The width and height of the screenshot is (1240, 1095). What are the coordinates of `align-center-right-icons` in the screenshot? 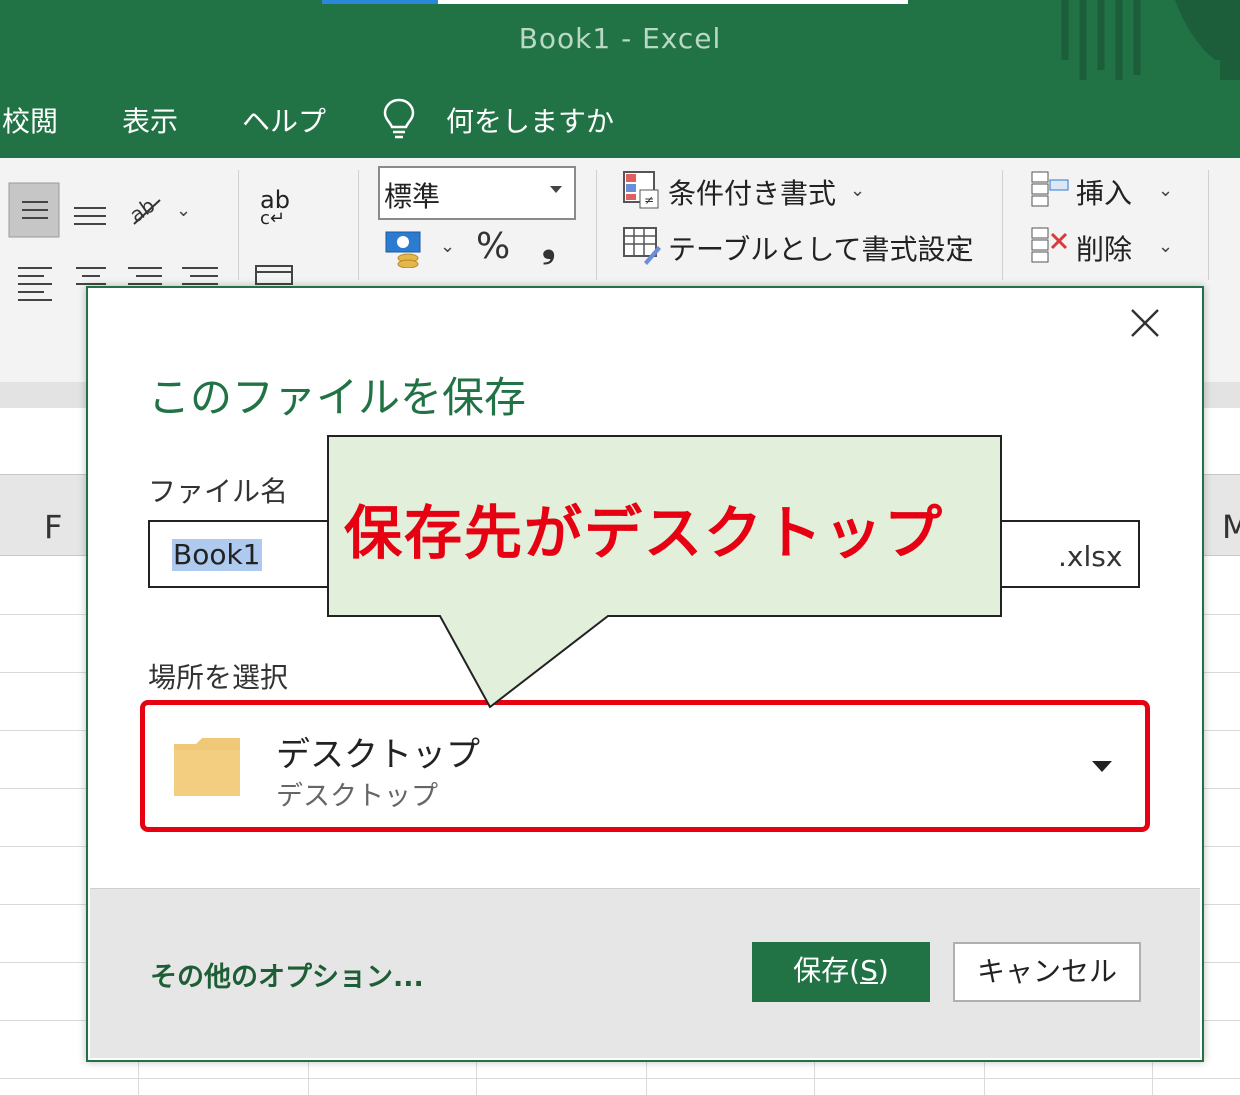 It's located at (147, 274).